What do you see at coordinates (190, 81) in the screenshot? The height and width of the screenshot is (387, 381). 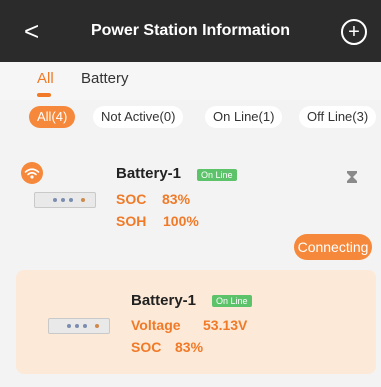 I see `tab-bar: All Battery` at bounding box center [190, 81].